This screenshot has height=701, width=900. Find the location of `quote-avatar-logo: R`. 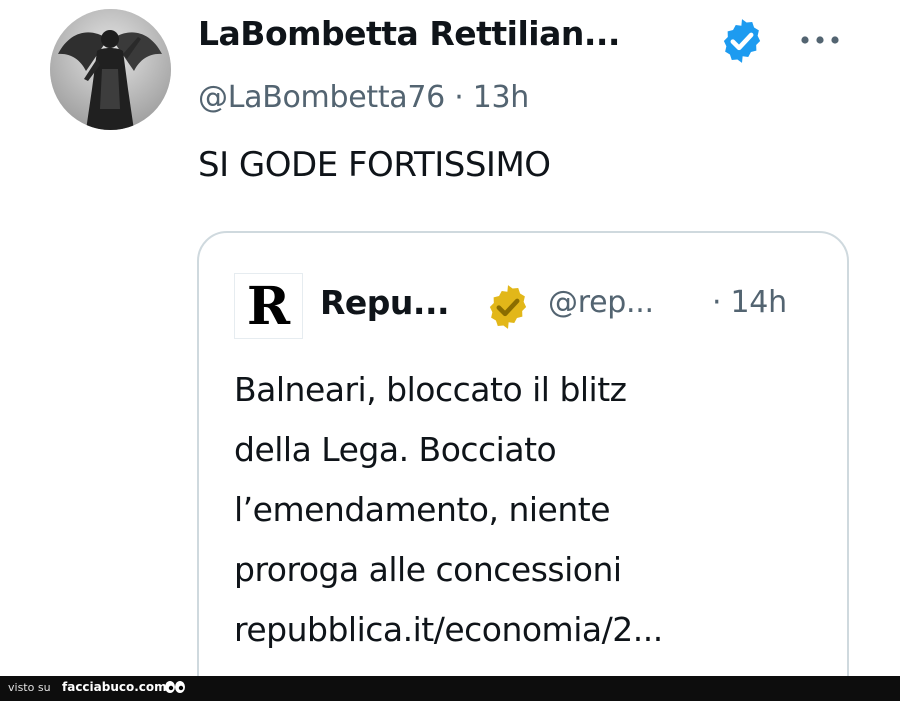

quote-avatar-logo: R is located at coordinates (268, 306).